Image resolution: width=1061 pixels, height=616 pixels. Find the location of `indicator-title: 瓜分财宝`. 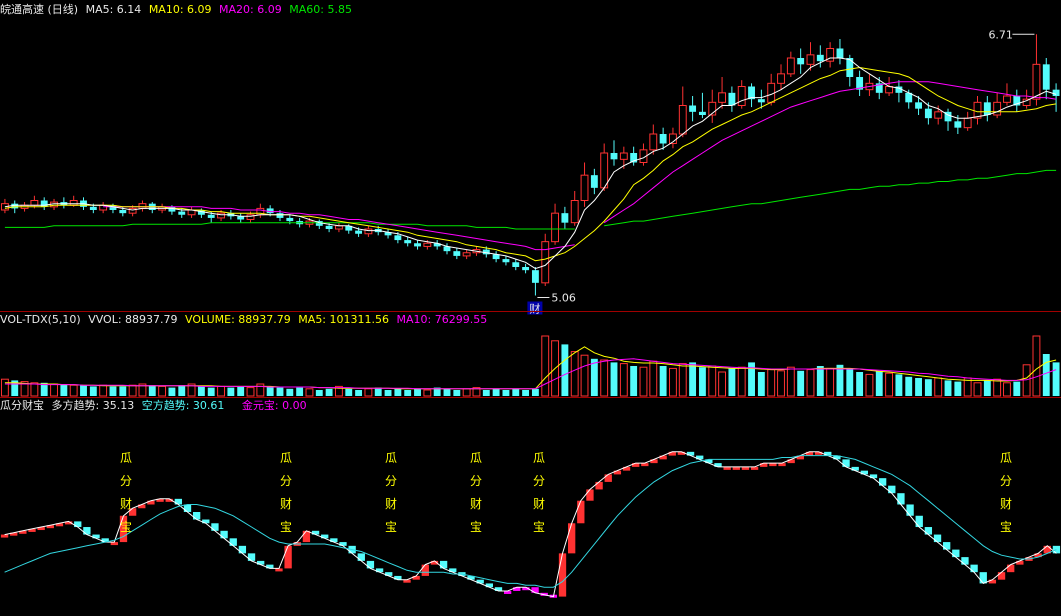

indicator-title: 瓜分财宝 is located at coordinates (22, 405).